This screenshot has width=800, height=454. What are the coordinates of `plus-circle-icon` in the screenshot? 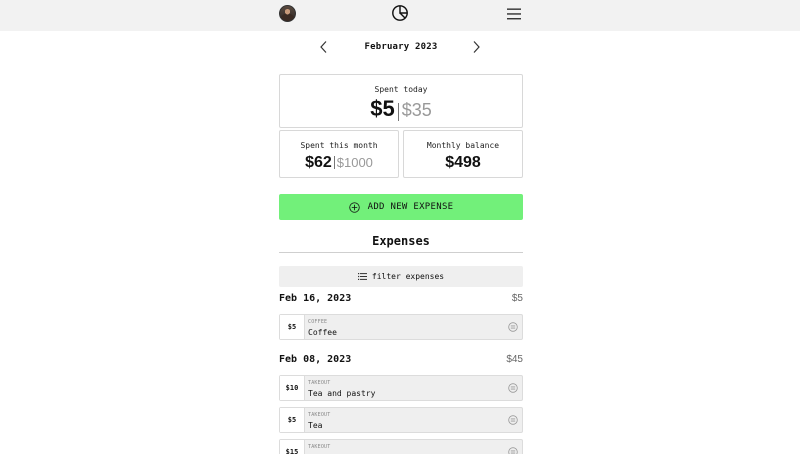 It's located at (354, 207).